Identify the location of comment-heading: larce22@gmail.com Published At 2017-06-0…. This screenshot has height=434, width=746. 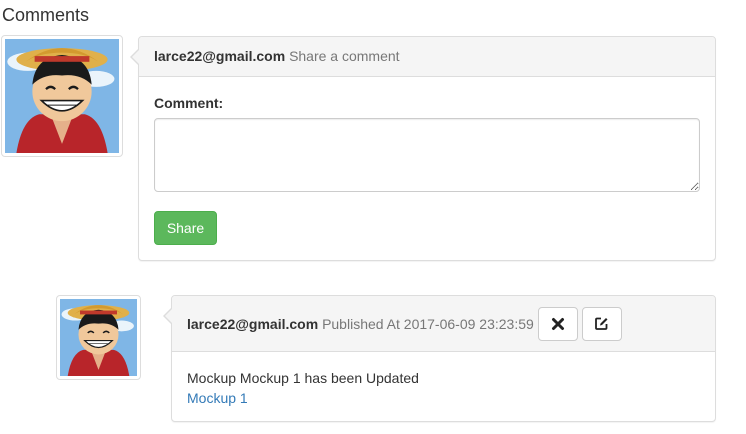
(443, 324).